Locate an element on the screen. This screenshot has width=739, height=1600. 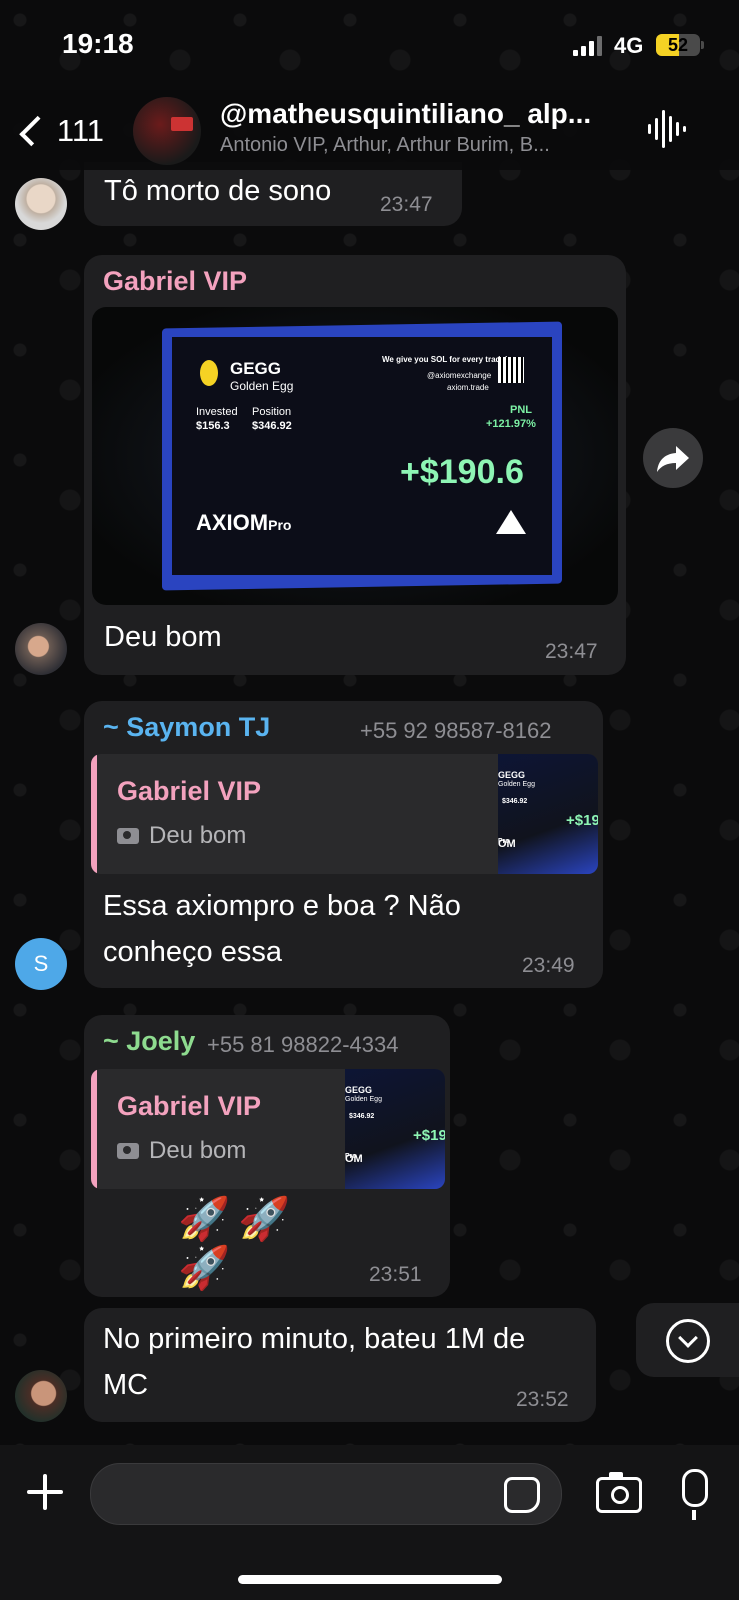
photo-invested-value: $156.3 is located at coordinates (213, 426).